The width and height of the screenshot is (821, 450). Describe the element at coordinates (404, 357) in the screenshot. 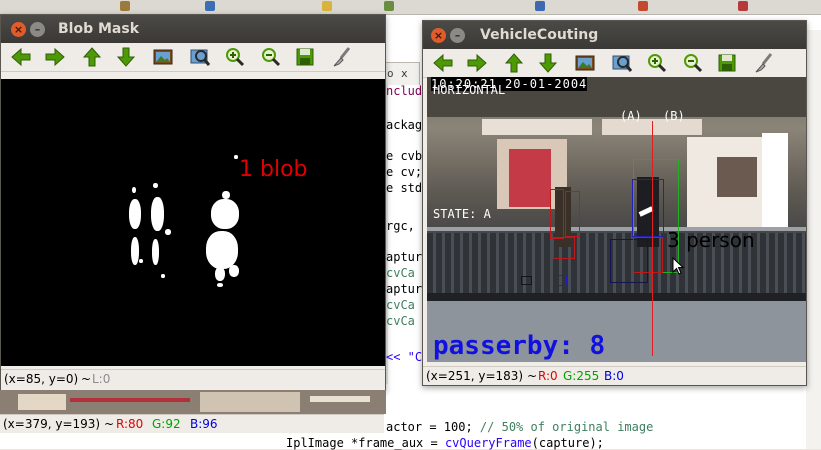

I see `code-line: << "C` at that location.